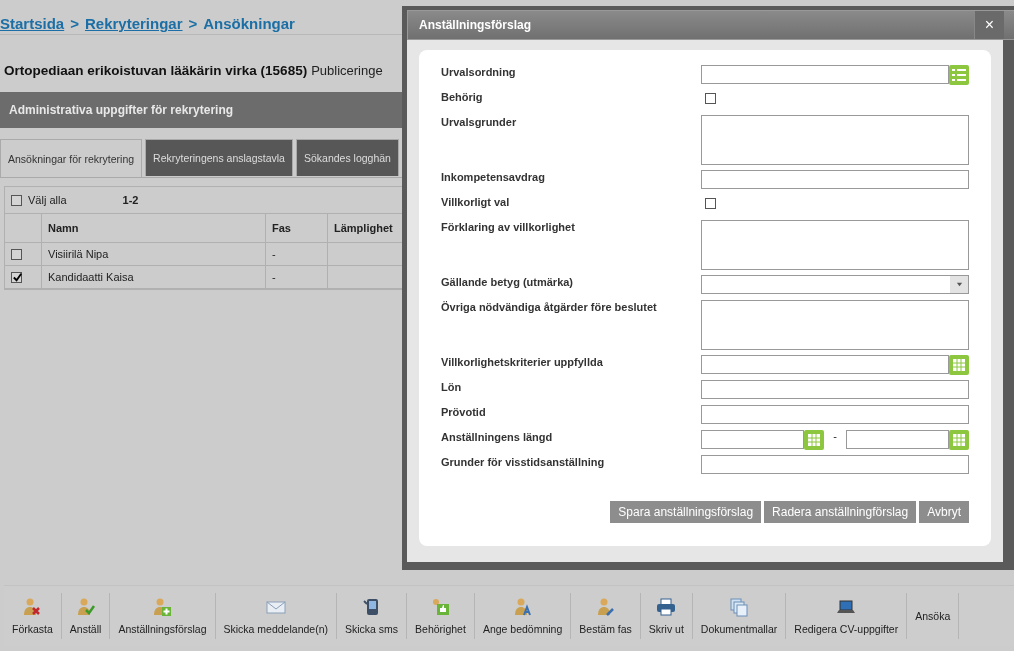 Image resolution: width=1014 pixels, height=651 pixels. What do you see at coordinates (508, 282) in the screenshot?
I see `field-label: Gällande betyg (utmärka)` at bounding box center [508, 282].